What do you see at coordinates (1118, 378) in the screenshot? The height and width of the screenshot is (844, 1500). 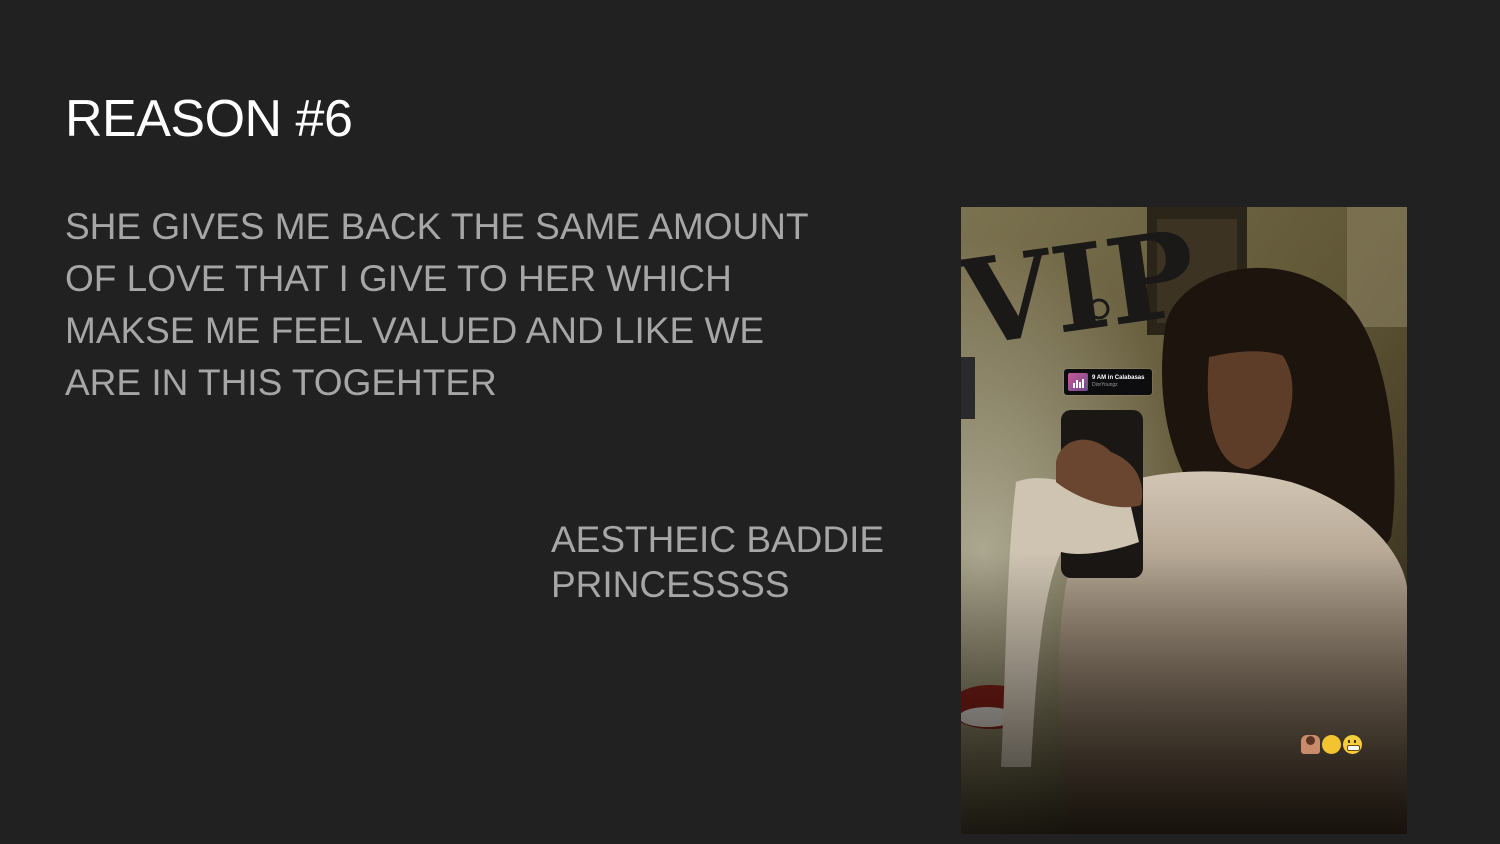 I see `music-title: 9 AM in Calabasas` at bounding box center [1118, 378].